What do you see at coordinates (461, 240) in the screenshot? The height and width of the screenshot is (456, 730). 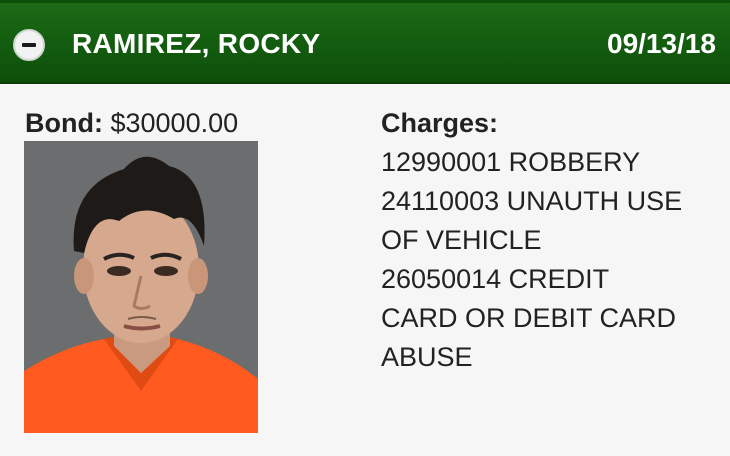 I see `charge-line: OF VEHICLE` at bounding box center [461, 240].